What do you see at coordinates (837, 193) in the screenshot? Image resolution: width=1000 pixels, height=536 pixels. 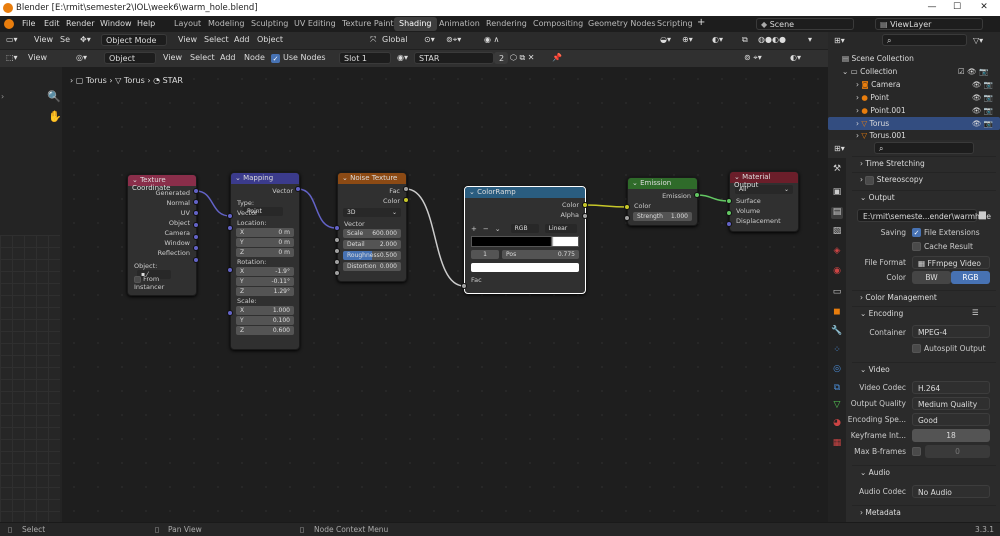 I see `render-tab-icon: ▣` at bounding box center [837, 193].